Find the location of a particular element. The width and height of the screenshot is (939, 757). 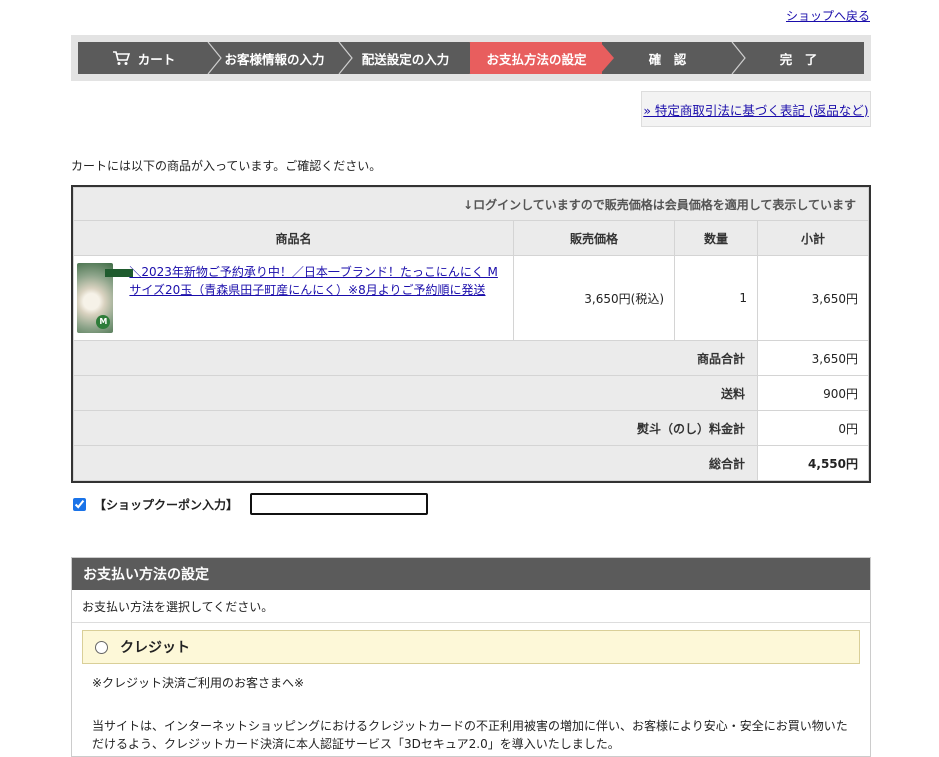

member-price-notice: ↓ログインしていますので販売価格は会員価格を適用して表示しています is located at coordinates (471, 204).